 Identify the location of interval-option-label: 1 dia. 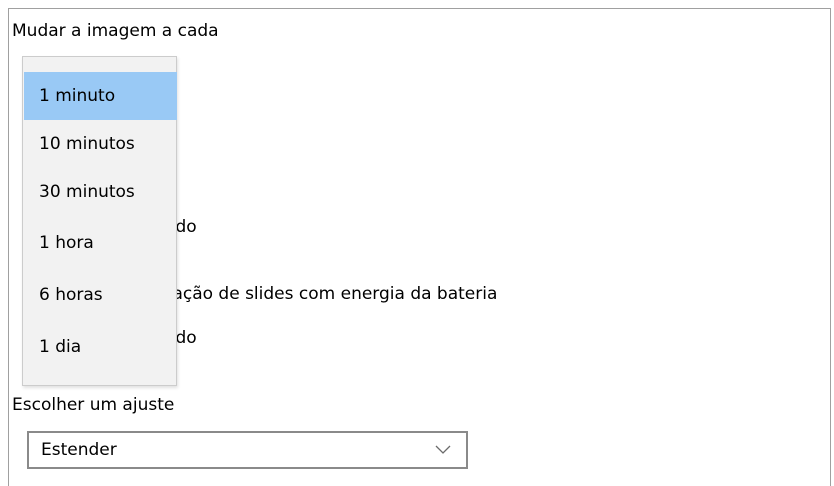
(60, 347).